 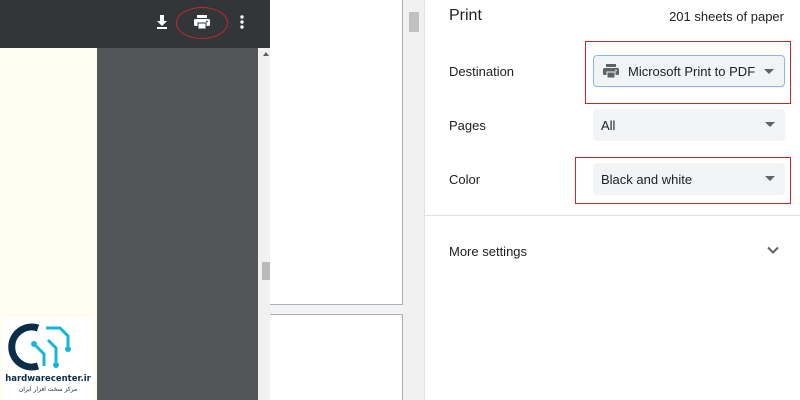 What do you see at coordinates (608, 125) in the screenshot?
I see `pages-value: All` at bounding box center [608, 125].